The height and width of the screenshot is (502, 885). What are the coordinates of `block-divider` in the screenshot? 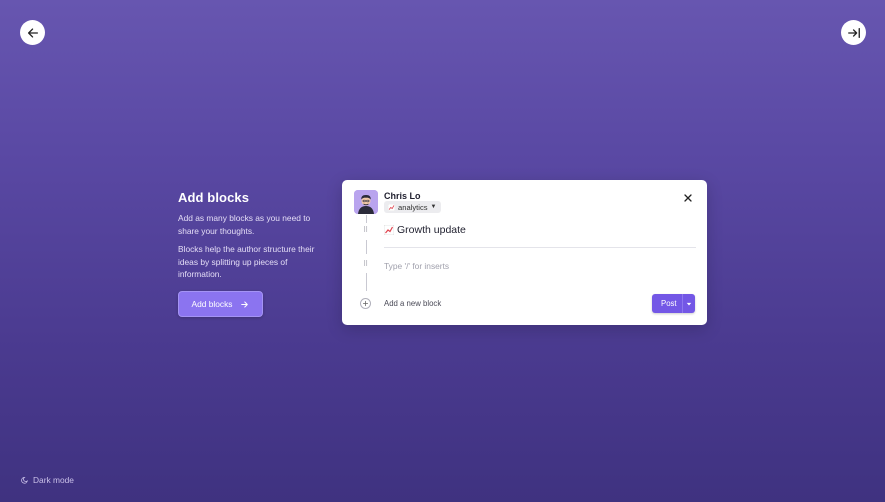 It's located at (540, 247).